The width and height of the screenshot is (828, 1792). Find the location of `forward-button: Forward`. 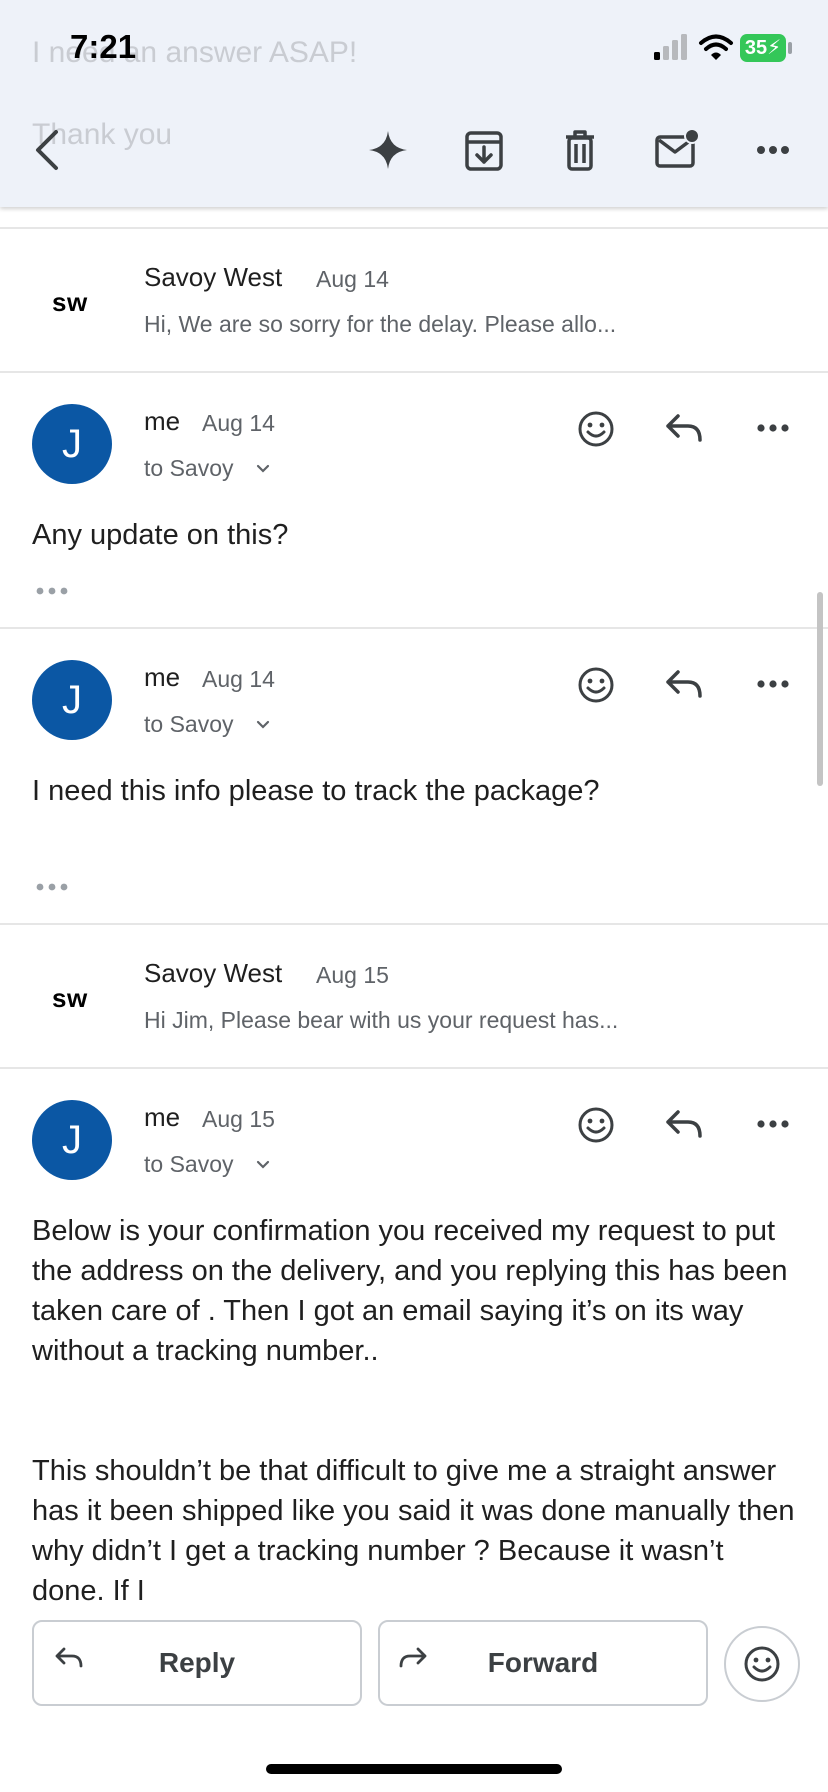

forward-button: Forward is located at coordinates (543, 1663).